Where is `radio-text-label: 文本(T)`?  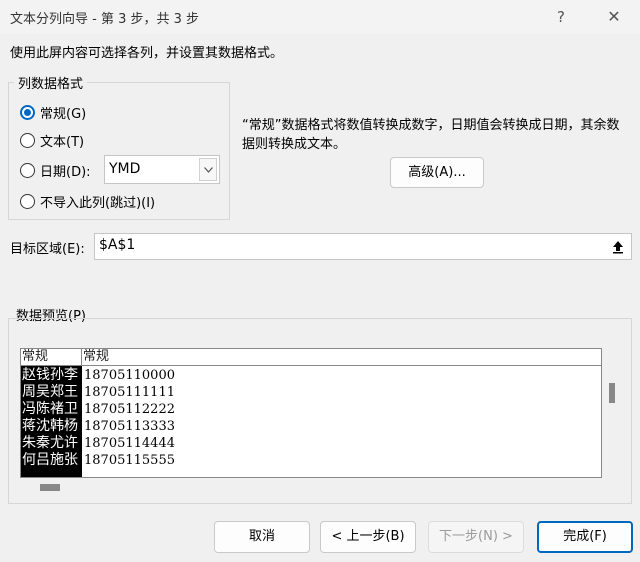
radio-text-label: 文本(T) is located at coordinates (62, 142).